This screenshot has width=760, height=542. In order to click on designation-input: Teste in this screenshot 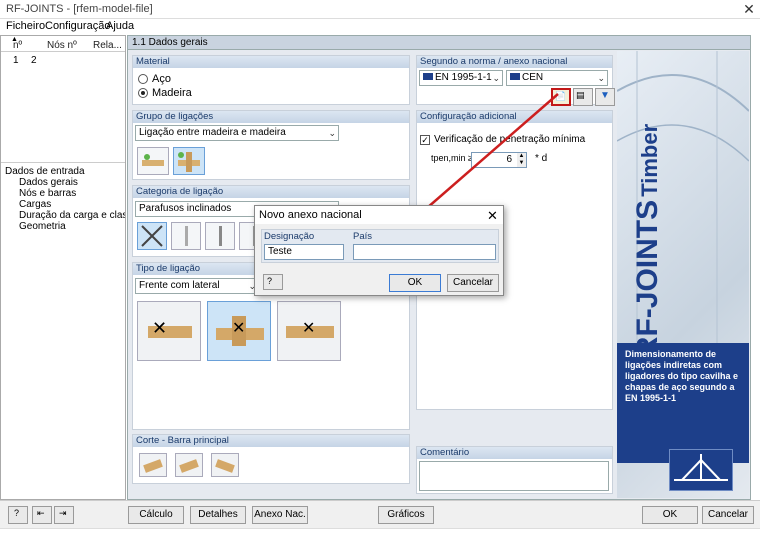, I will do `click(304, 252)`.